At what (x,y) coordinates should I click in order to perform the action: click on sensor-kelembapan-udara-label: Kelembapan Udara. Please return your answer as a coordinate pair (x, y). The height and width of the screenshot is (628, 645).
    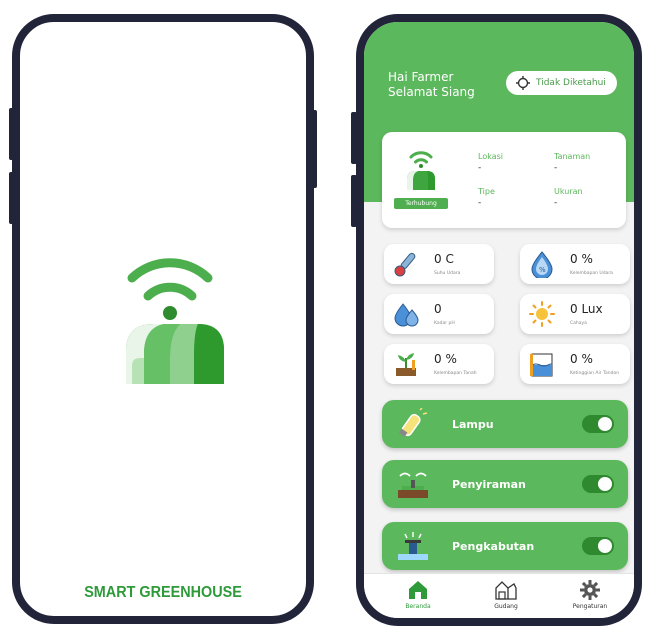
    Looking at the image, I should click on (591, 273).